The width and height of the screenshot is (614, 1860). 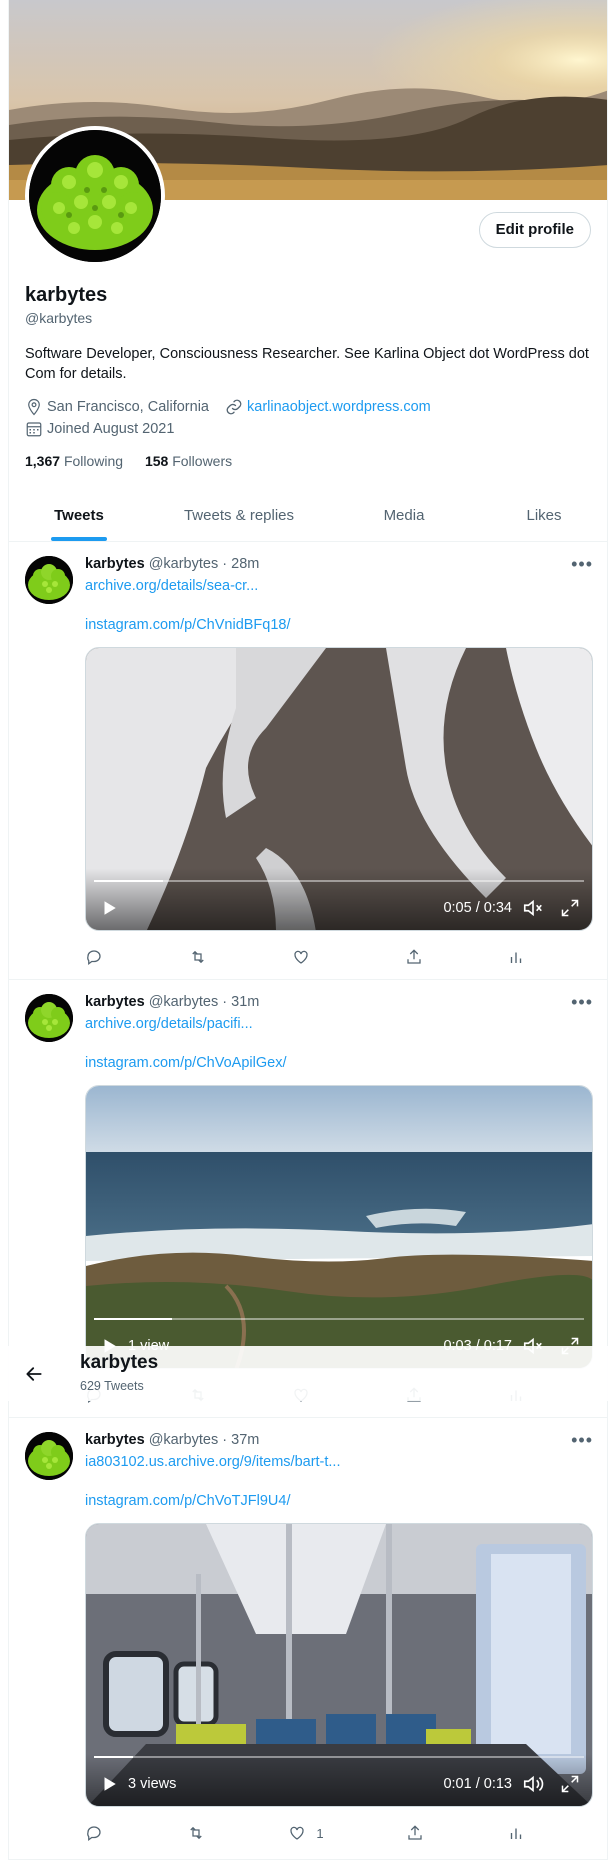 What do you see at coordinates (339, 1784) in the screenshot?
I see `video-controls: 3 views 0:01 / 0:13` at bounding box center [339, 1784].